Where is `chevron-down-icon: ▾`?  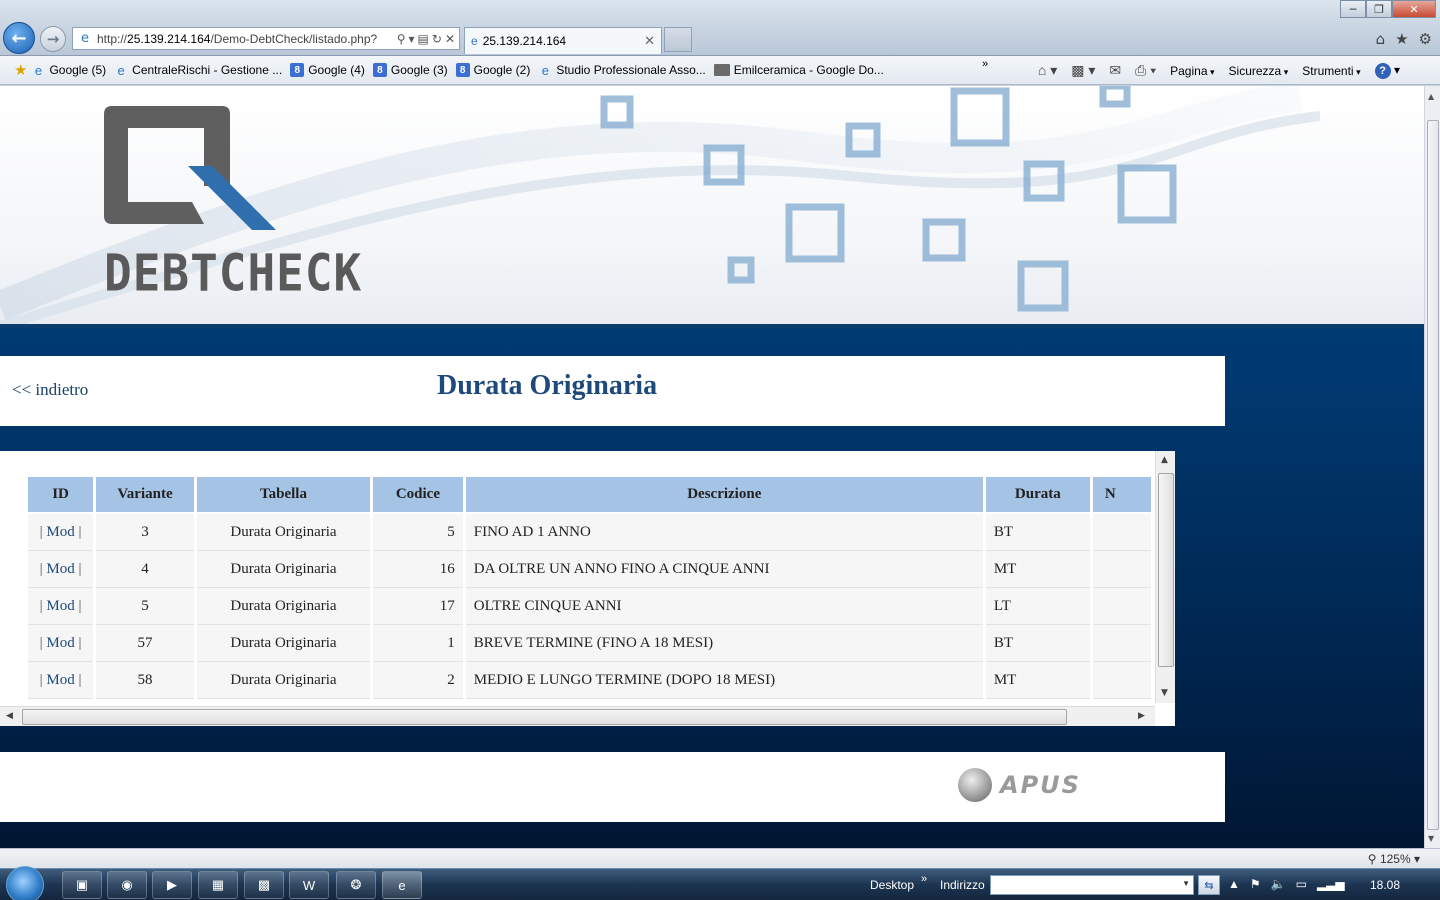 chevron-down-icon: ▾ is located at coordinates (412, 39).